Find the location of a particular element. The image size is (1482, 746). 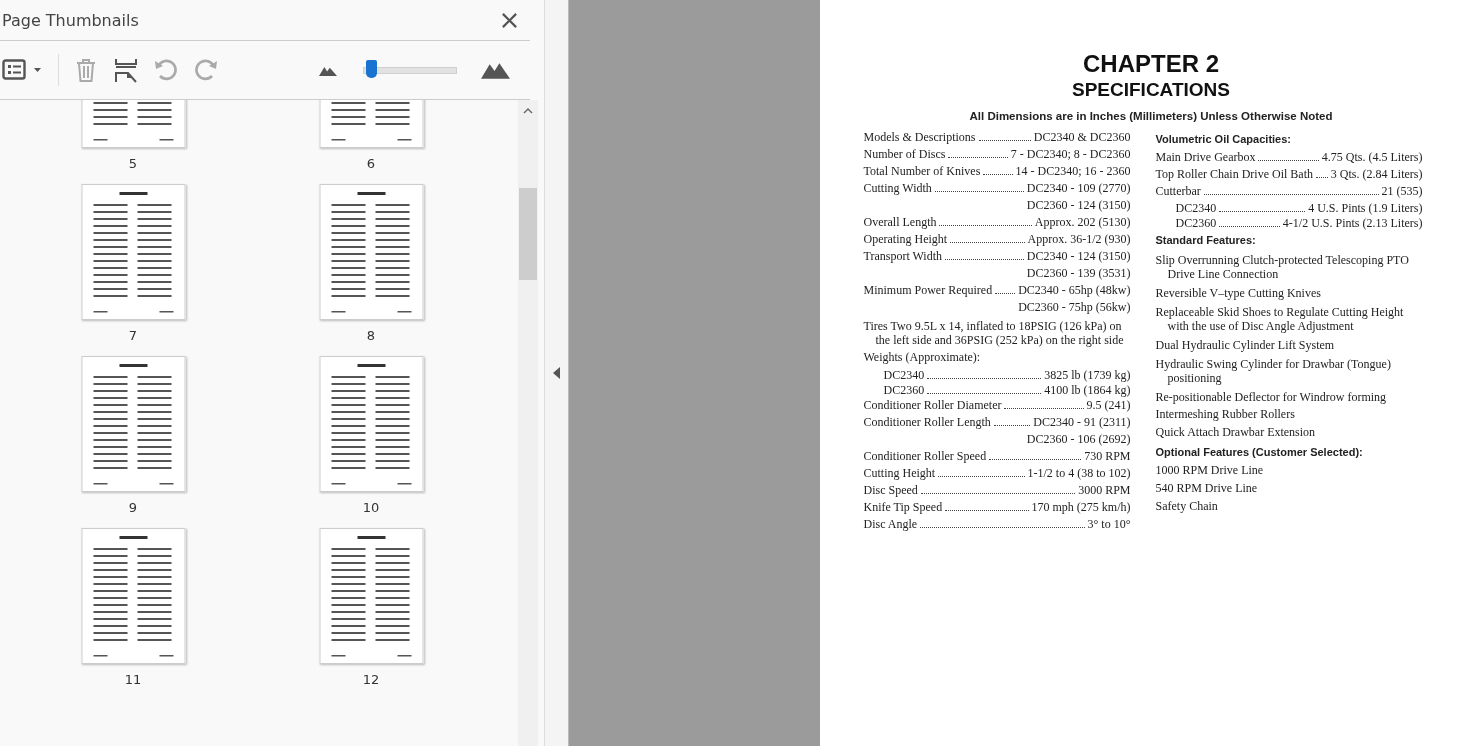

spec-label: Knife Tip Speed is located at coordinates (903, 507).